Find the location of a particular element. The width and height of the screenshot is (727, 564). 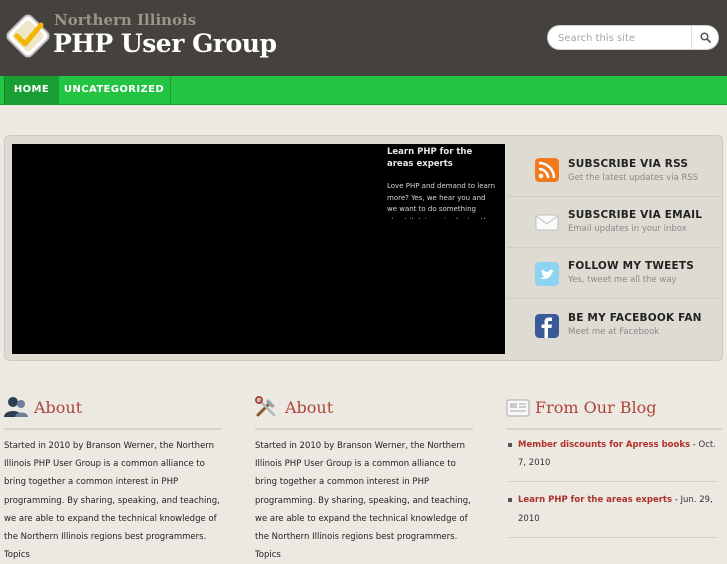

blog-title: From Our Blog is located at coordinates (596, 407).